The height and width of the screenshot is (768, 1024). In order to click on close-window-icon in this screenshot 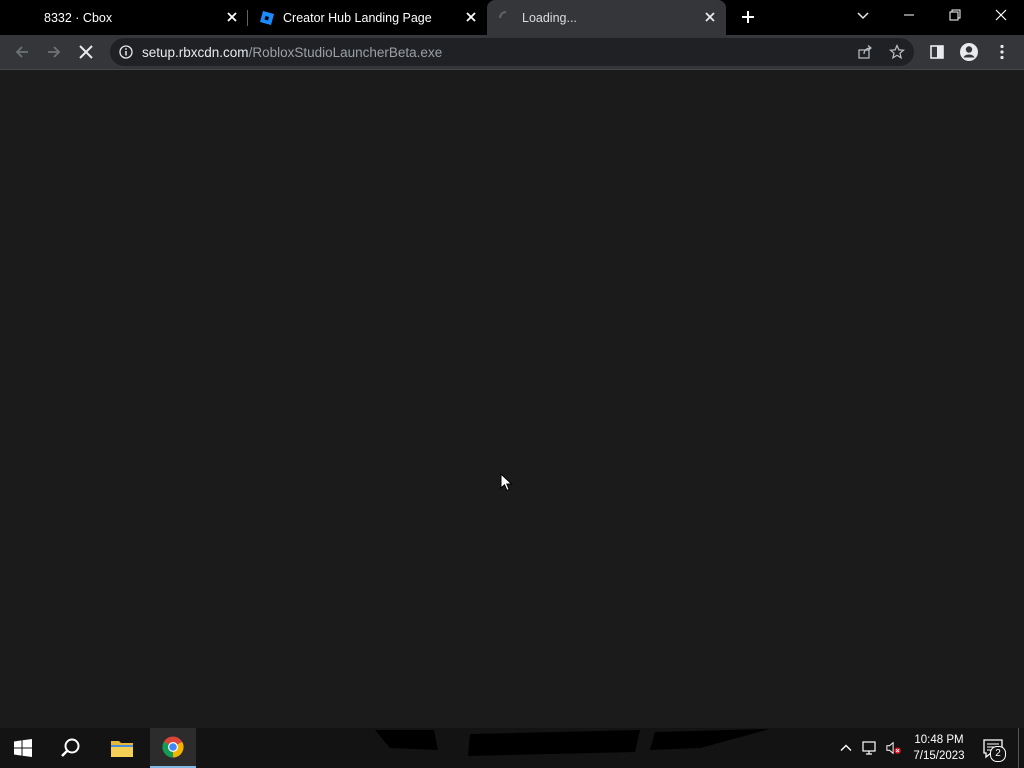, I will do `click(1001, 16)`.